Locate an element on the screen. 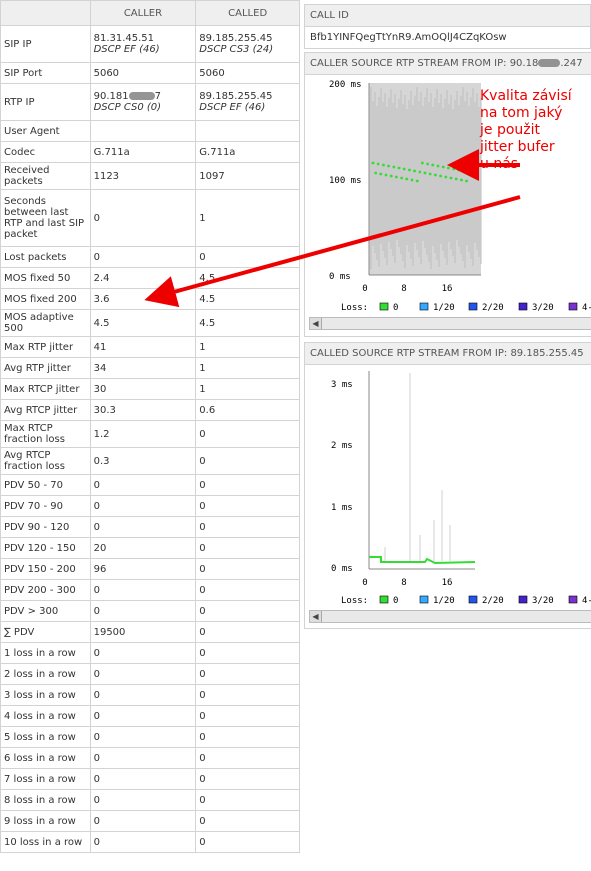  row-label: Lost packets is located at coordinates (45, 257).